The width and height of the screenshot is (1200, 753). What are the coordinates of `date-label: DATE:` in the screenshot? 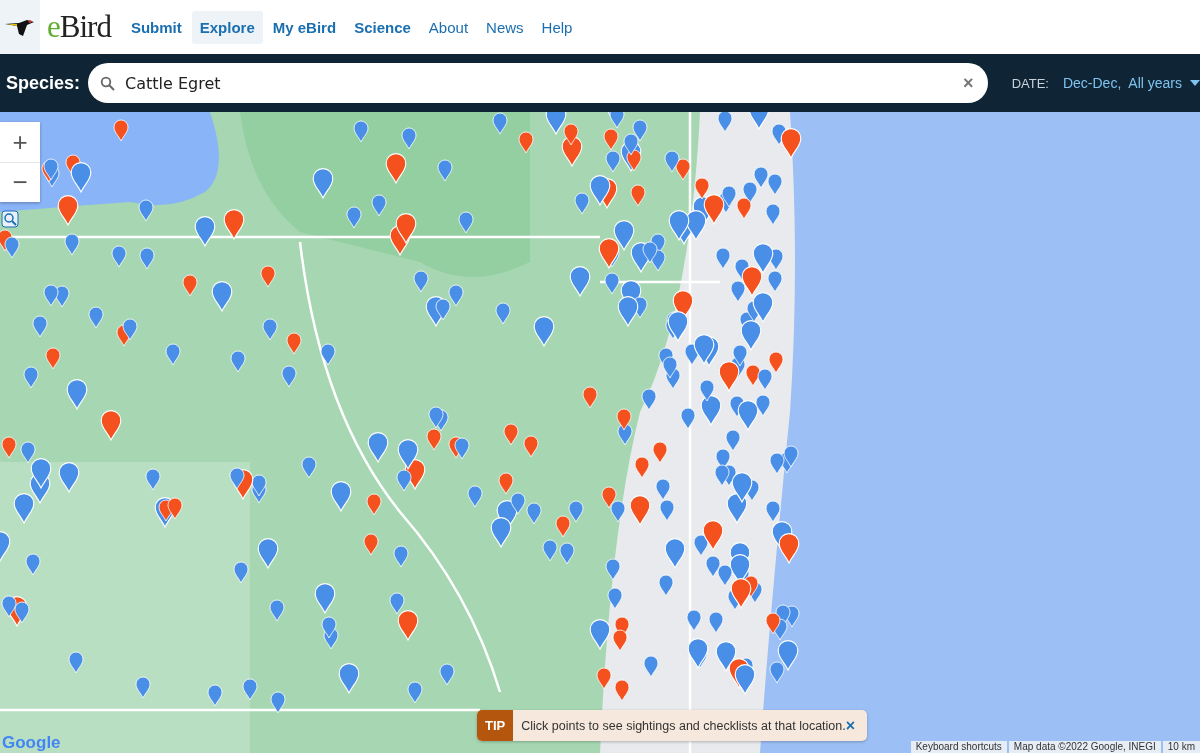 It's located at (1030, 83).